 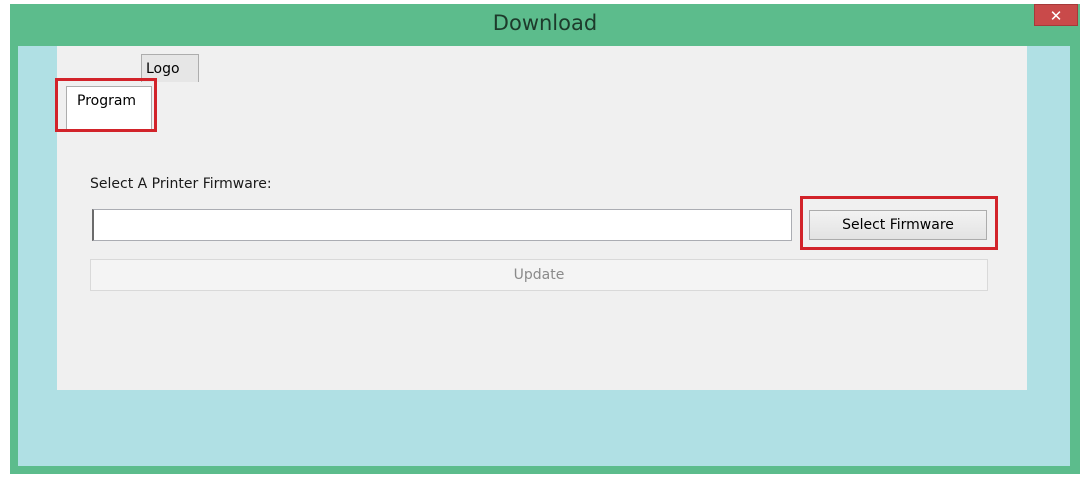 I want to click on title-bar: Download ✕, so click(x=545, y=25).